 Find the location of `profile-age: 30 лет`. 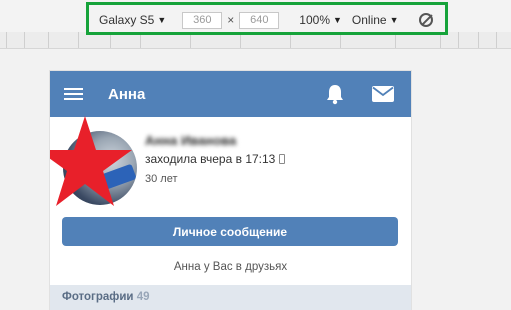

profile-age: 30 лет is located at coordinates (161, 179).